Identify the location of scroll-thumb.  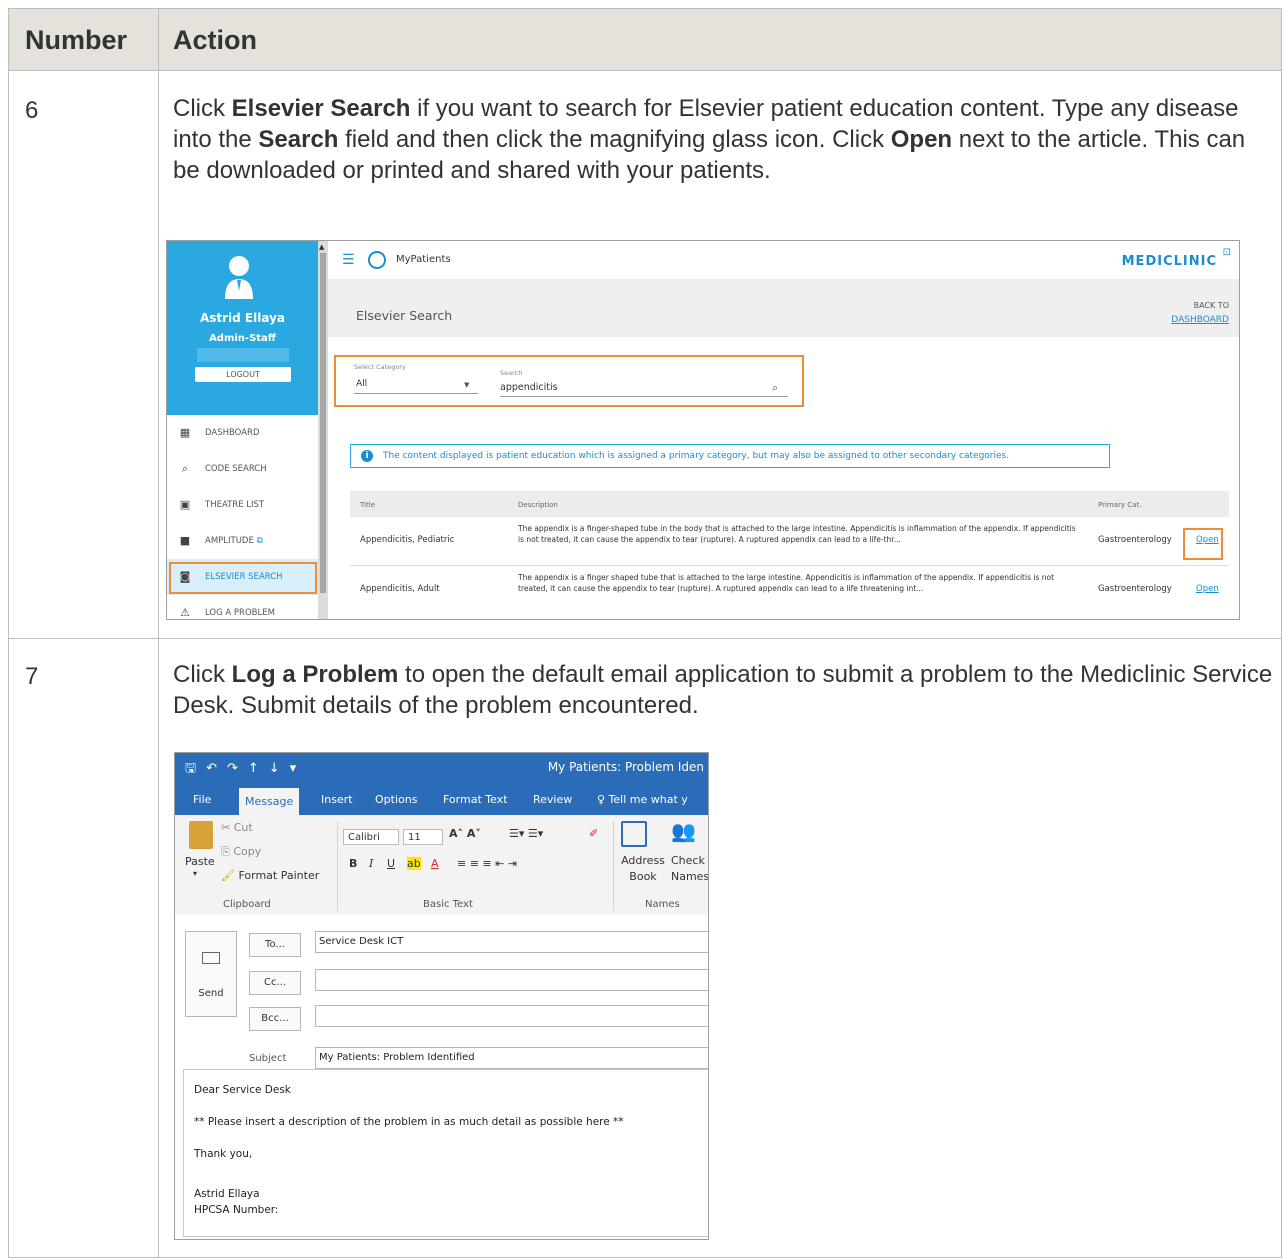
(323, 423).